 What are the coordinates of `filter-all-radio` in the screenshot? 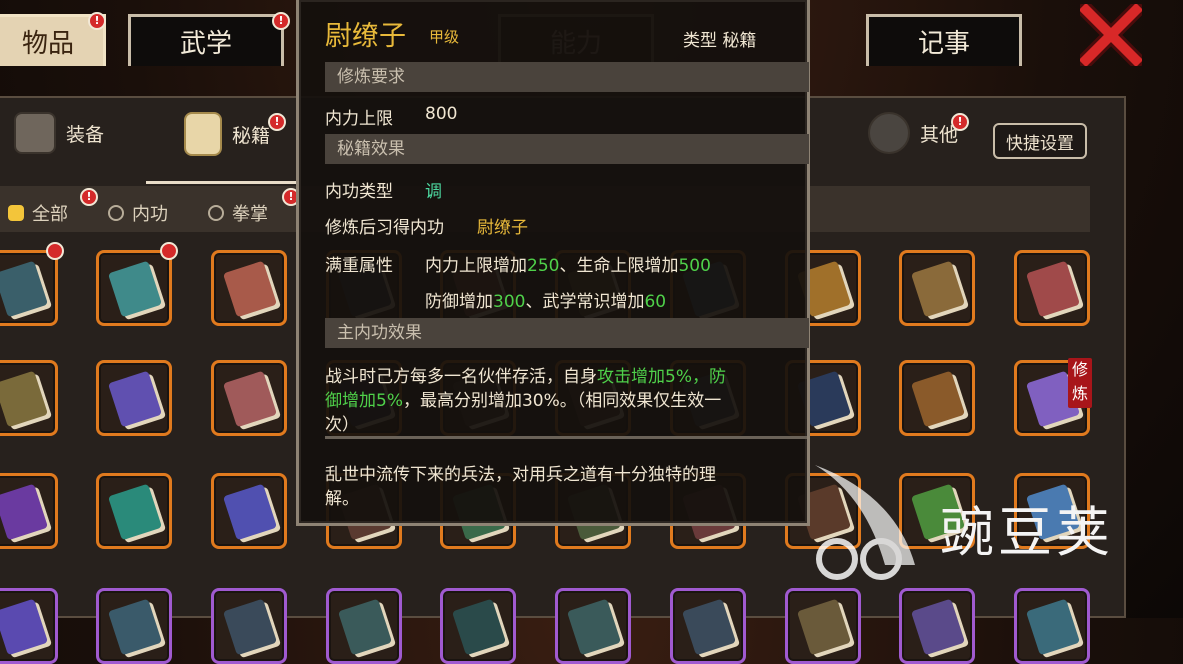 It's located at (16, 213).